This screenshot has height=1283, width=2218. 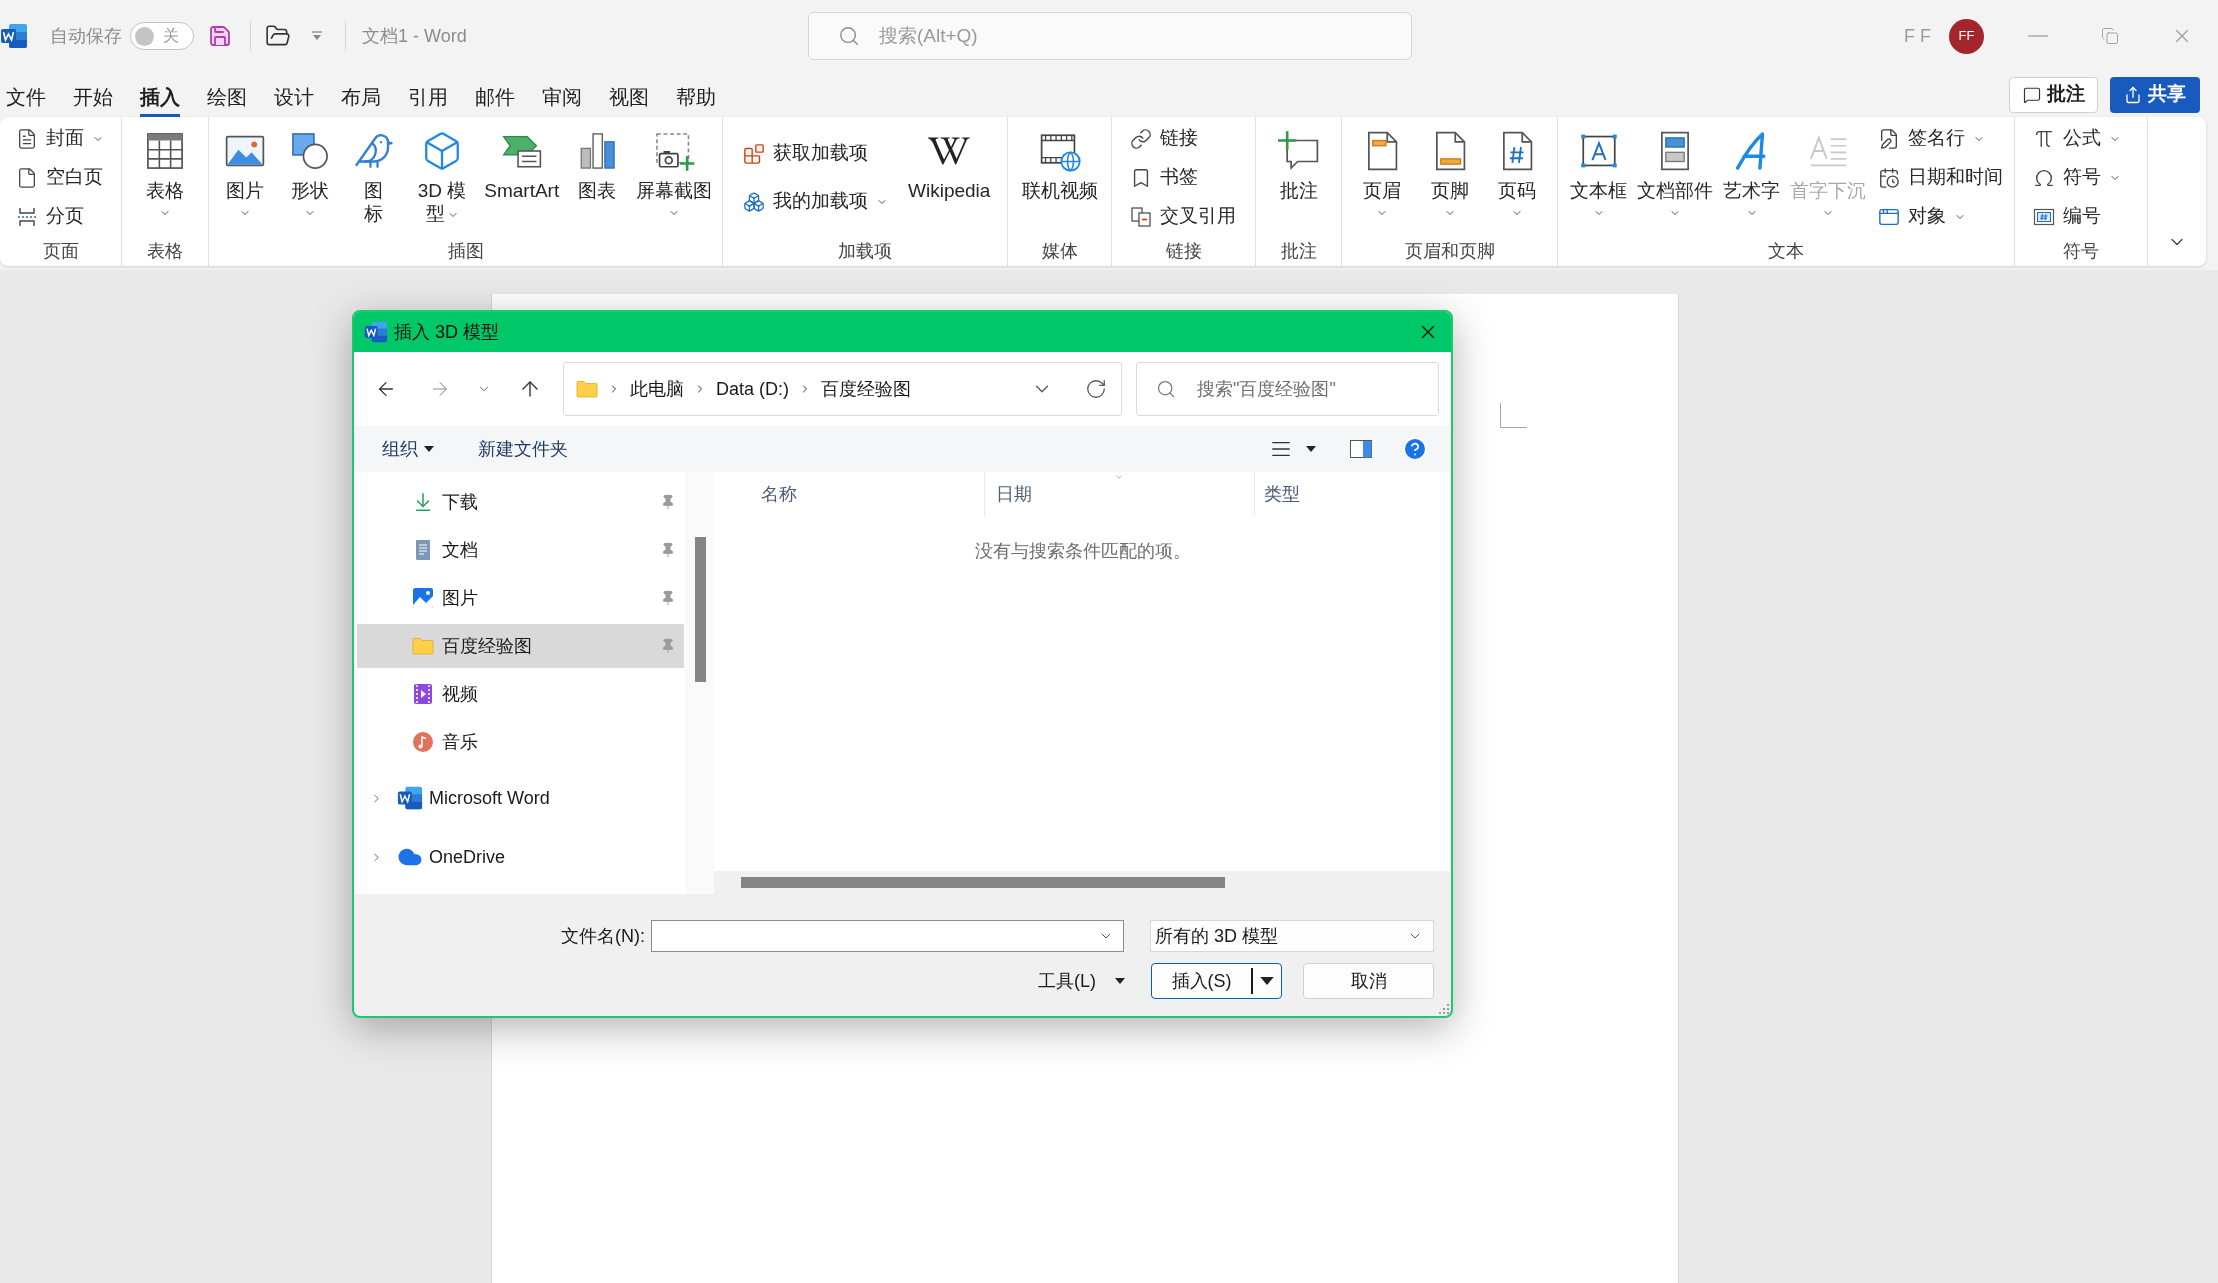 What do you see at coordinates (1361, 449) in the screenshot?
I see `preview-pane-button` at bounding box center [1361, 449].